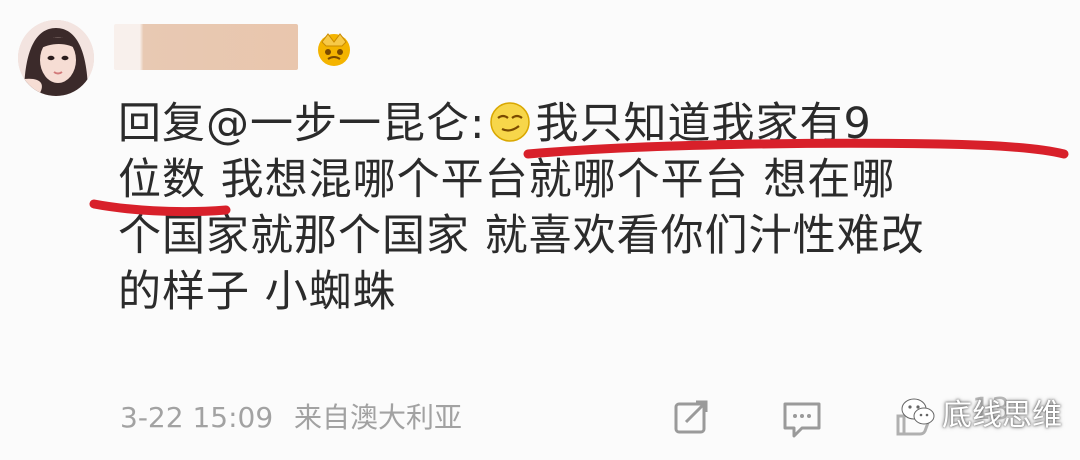 This screenshot has height=460, width=1080. I want to click on avatar, so click(56, 58).